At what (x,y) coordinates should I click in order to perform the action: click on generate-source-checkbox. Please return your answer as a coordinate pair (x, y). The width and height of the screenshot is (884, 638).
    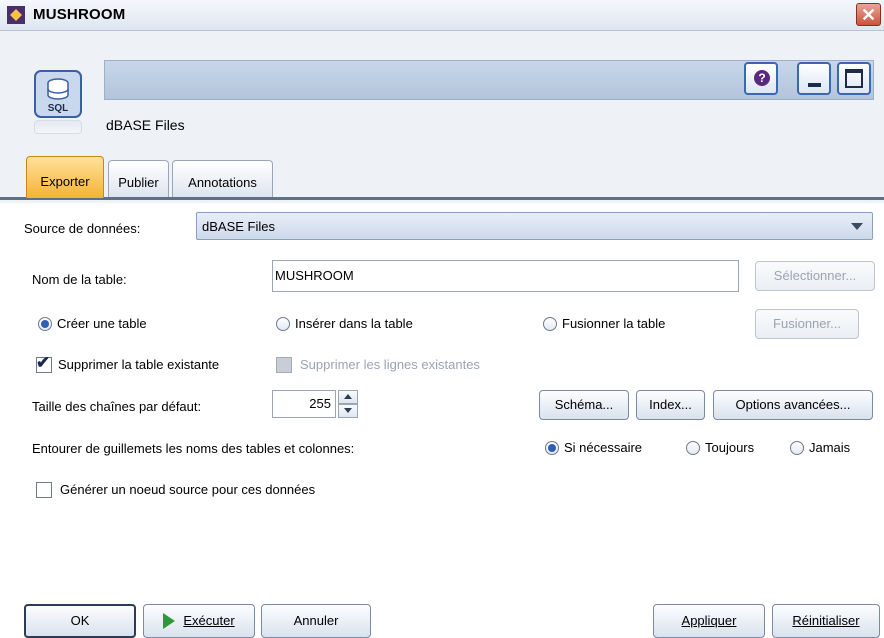
    Looking at the image, I should click on (44, 490).